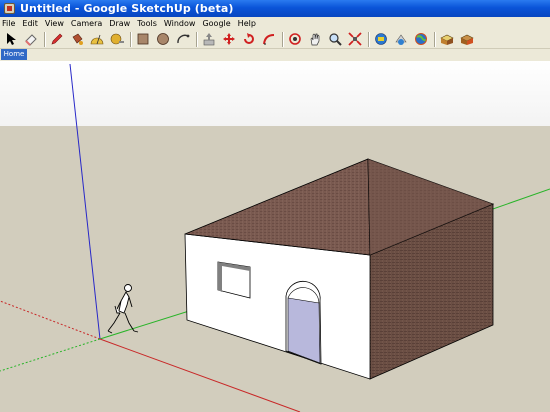  What do you see at coordinates (143, 39) in the screenshot?
I see `rectangle-icon` at bounding box center [143, 39].